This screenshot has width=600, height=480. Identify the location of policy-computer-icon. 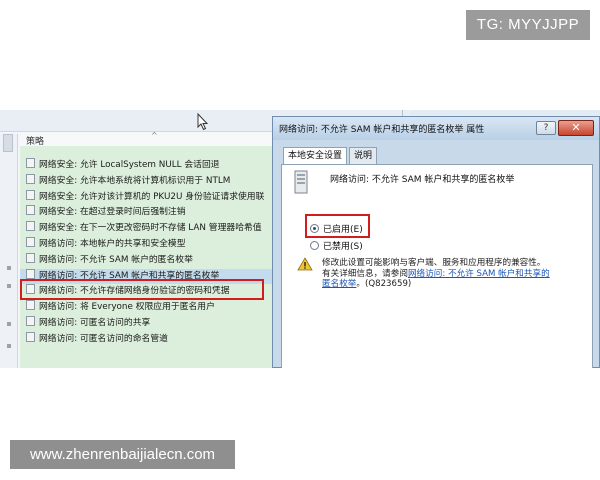
(301, 182).